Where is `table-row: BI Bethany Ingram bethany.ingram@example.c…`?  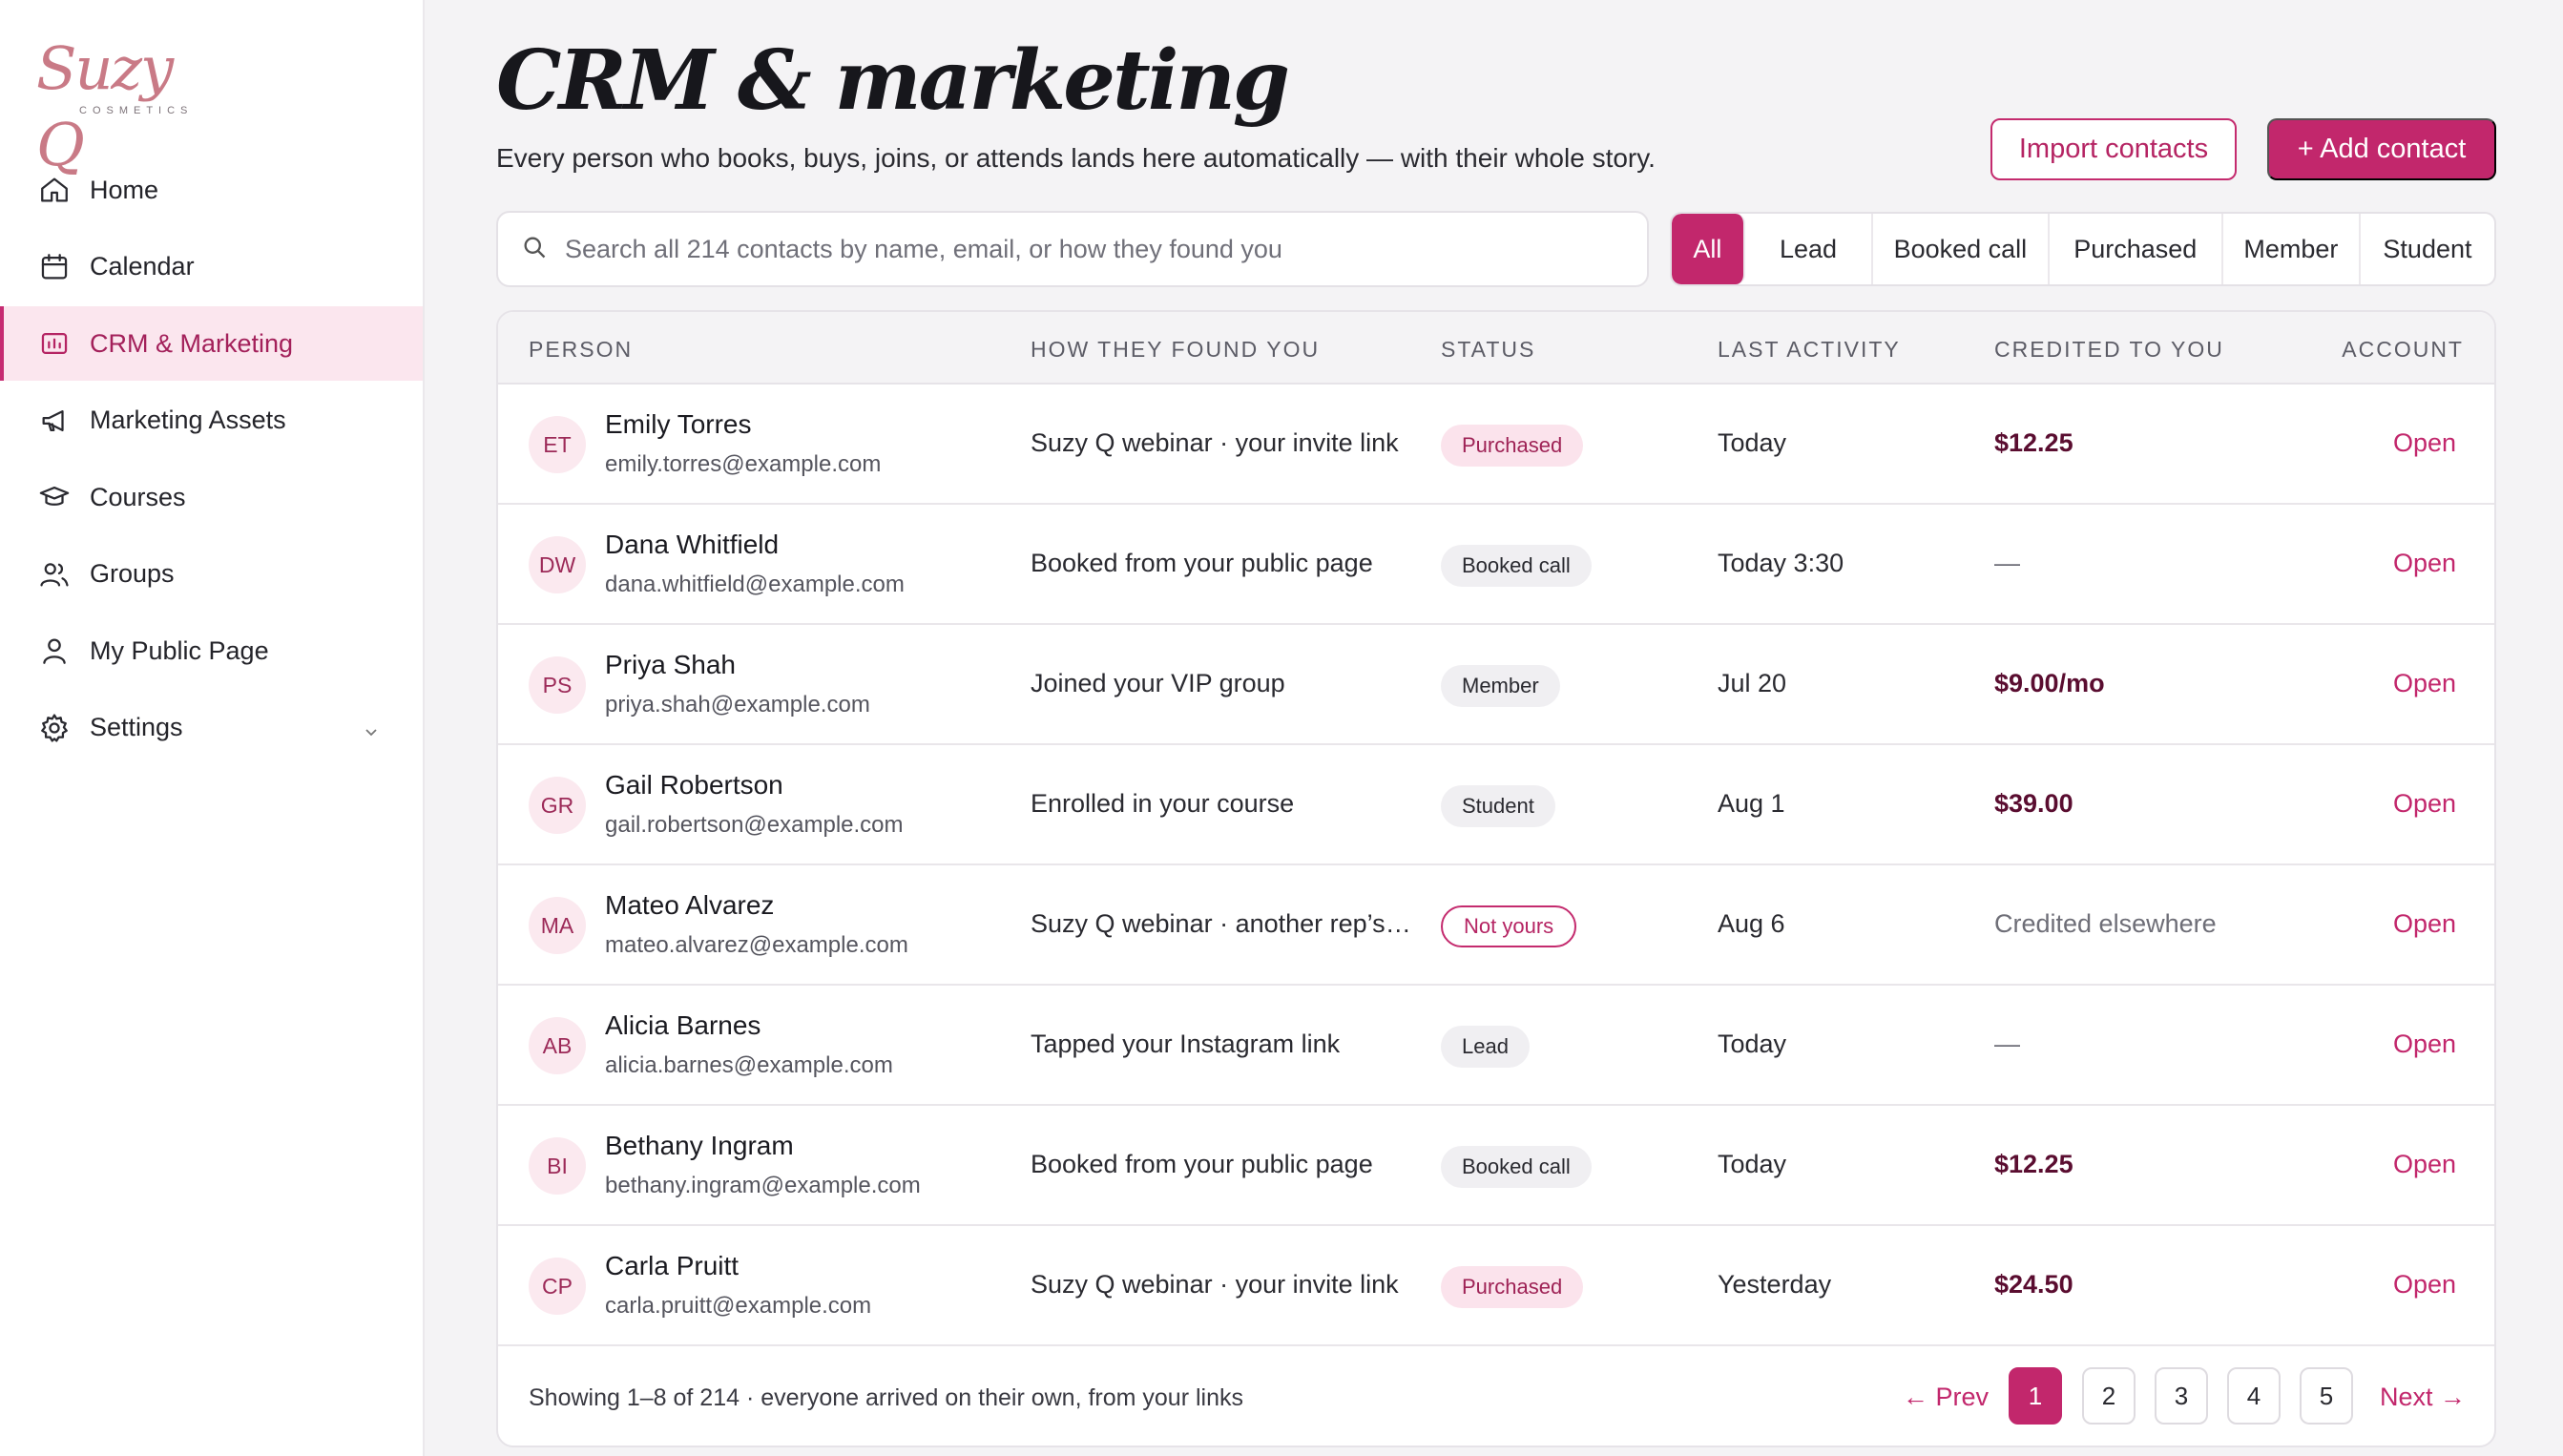 table-row: BI Bethany Ingram bethany.ingram@example.c… is located at coordinates (1496, 1166).